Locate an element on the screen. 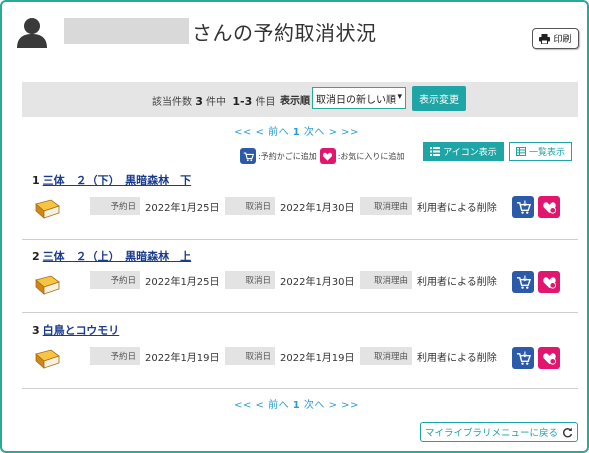  favorite-legend-icon is located at coordinates (327, 156).